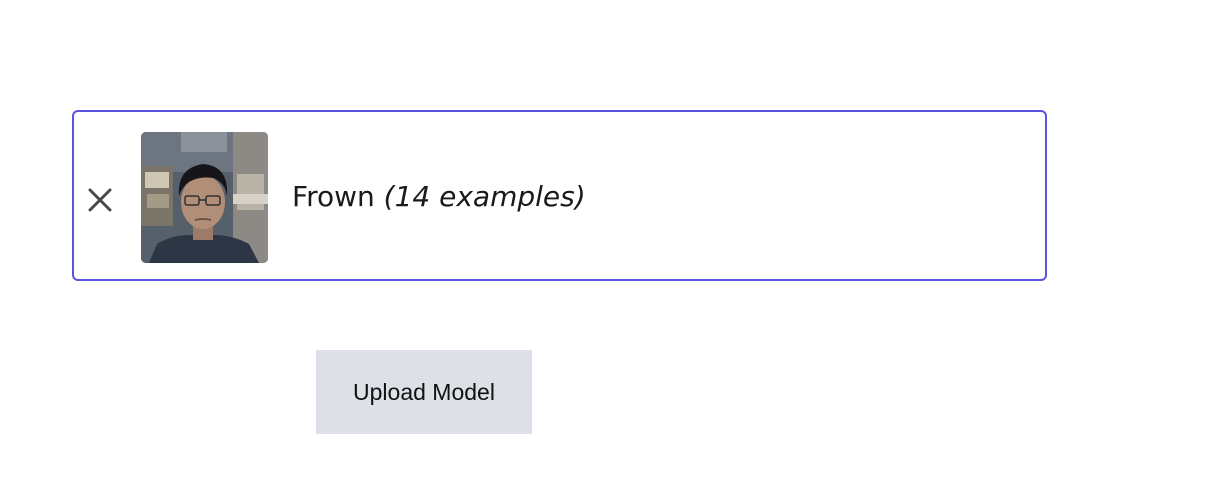 Image resolution: width=1208 pixels, height=478 pixels. I want to click on class-name: Frown, so click(333, 196).